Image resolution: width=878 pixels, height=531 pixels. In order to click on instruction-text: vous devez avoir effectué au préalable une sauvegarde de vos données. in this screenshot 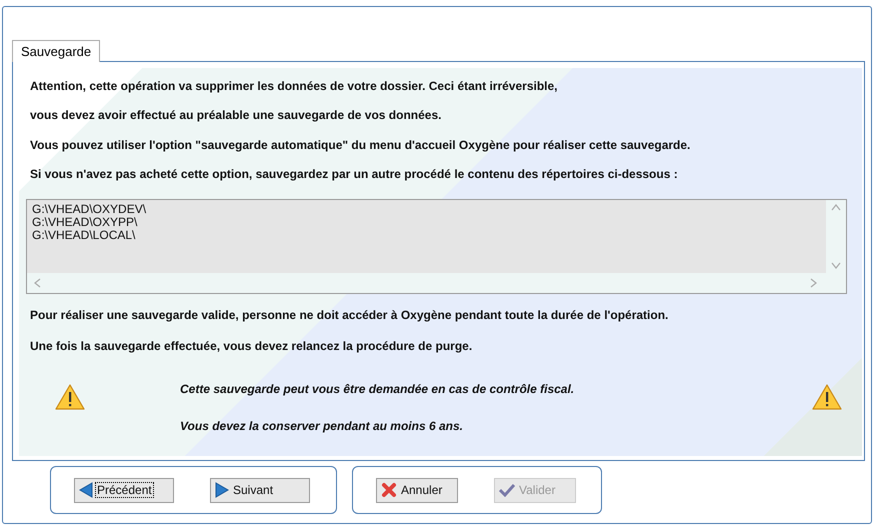, I will do `click(236, 116)`.